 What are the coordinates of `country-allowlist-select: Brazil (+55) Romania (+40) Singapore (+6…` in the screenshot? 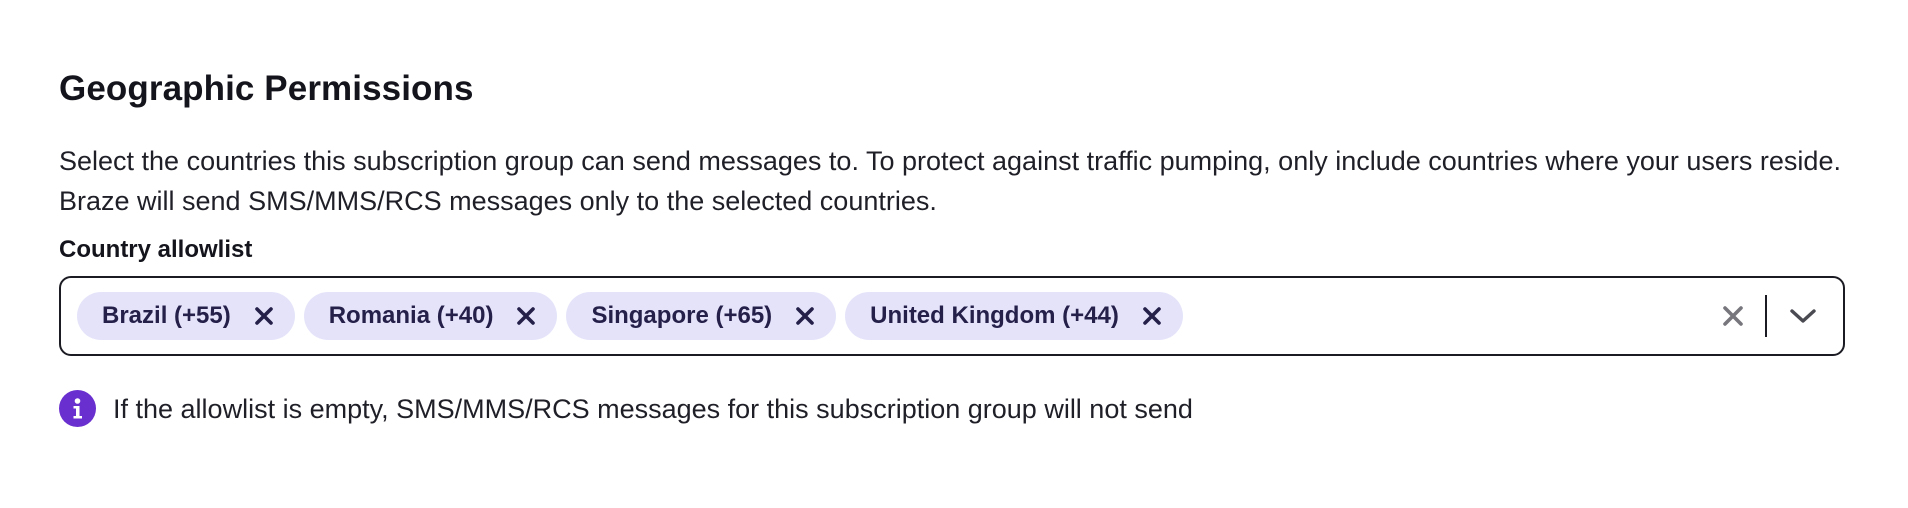 It's located at (952, 316).